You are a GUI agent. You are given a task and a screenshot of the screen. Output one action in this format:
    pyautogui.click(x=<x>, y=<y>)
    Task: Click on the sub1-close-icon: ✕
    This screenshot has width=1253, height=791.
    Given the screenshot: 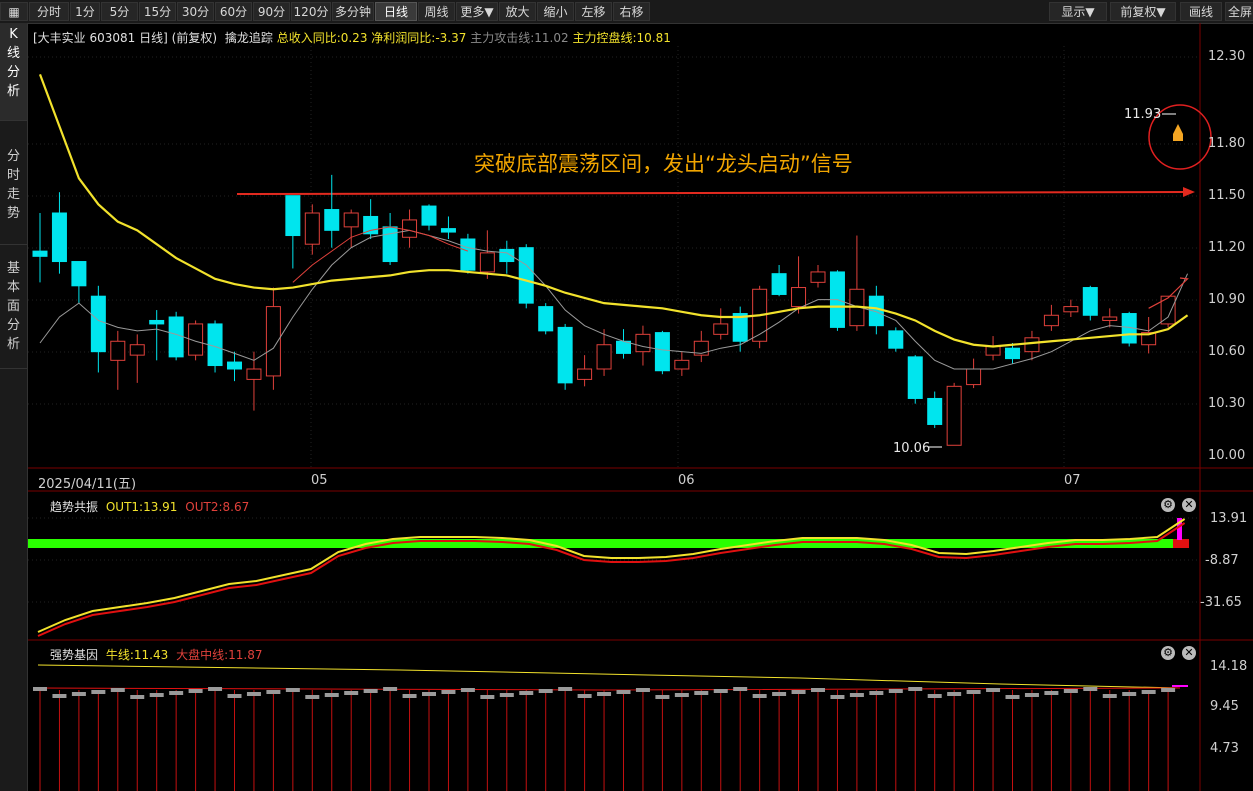 What is the action you would take?
    pyautogui.click(x=1189, y=505)
    